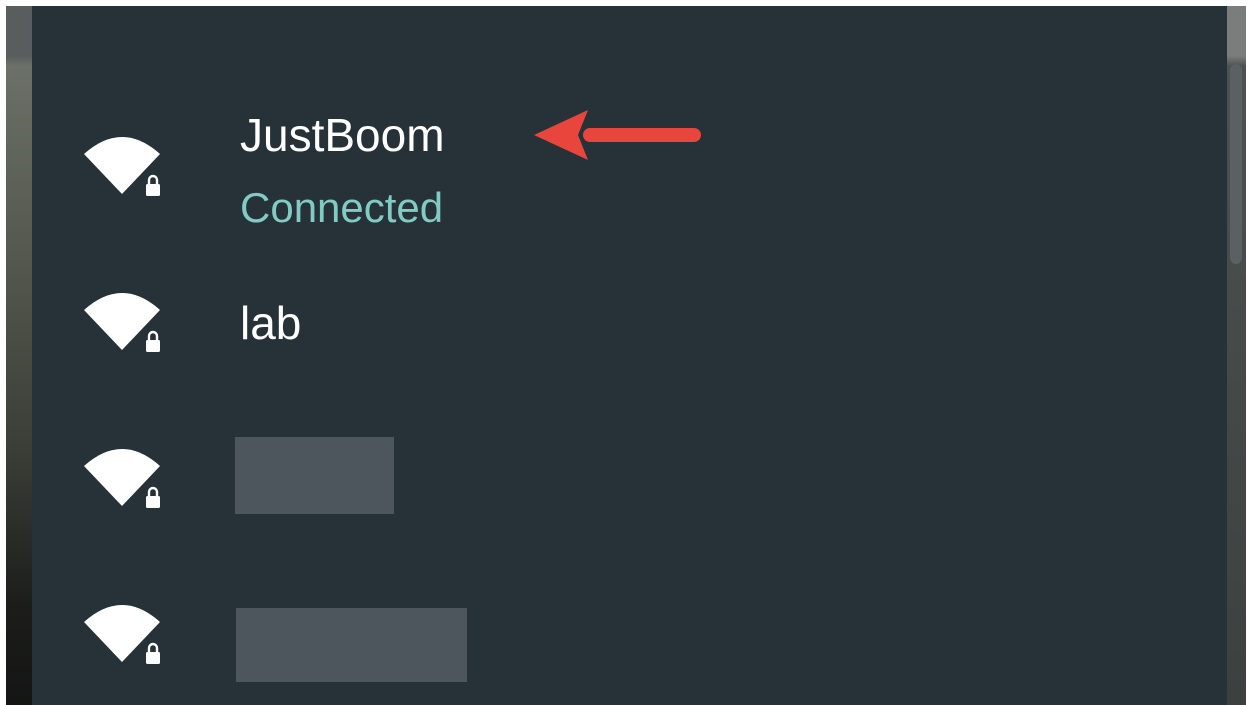  What do you see at coordinates (271, 323) in the screenshot?
I see `network-ssid: lab` at bounding box center [271, 323].